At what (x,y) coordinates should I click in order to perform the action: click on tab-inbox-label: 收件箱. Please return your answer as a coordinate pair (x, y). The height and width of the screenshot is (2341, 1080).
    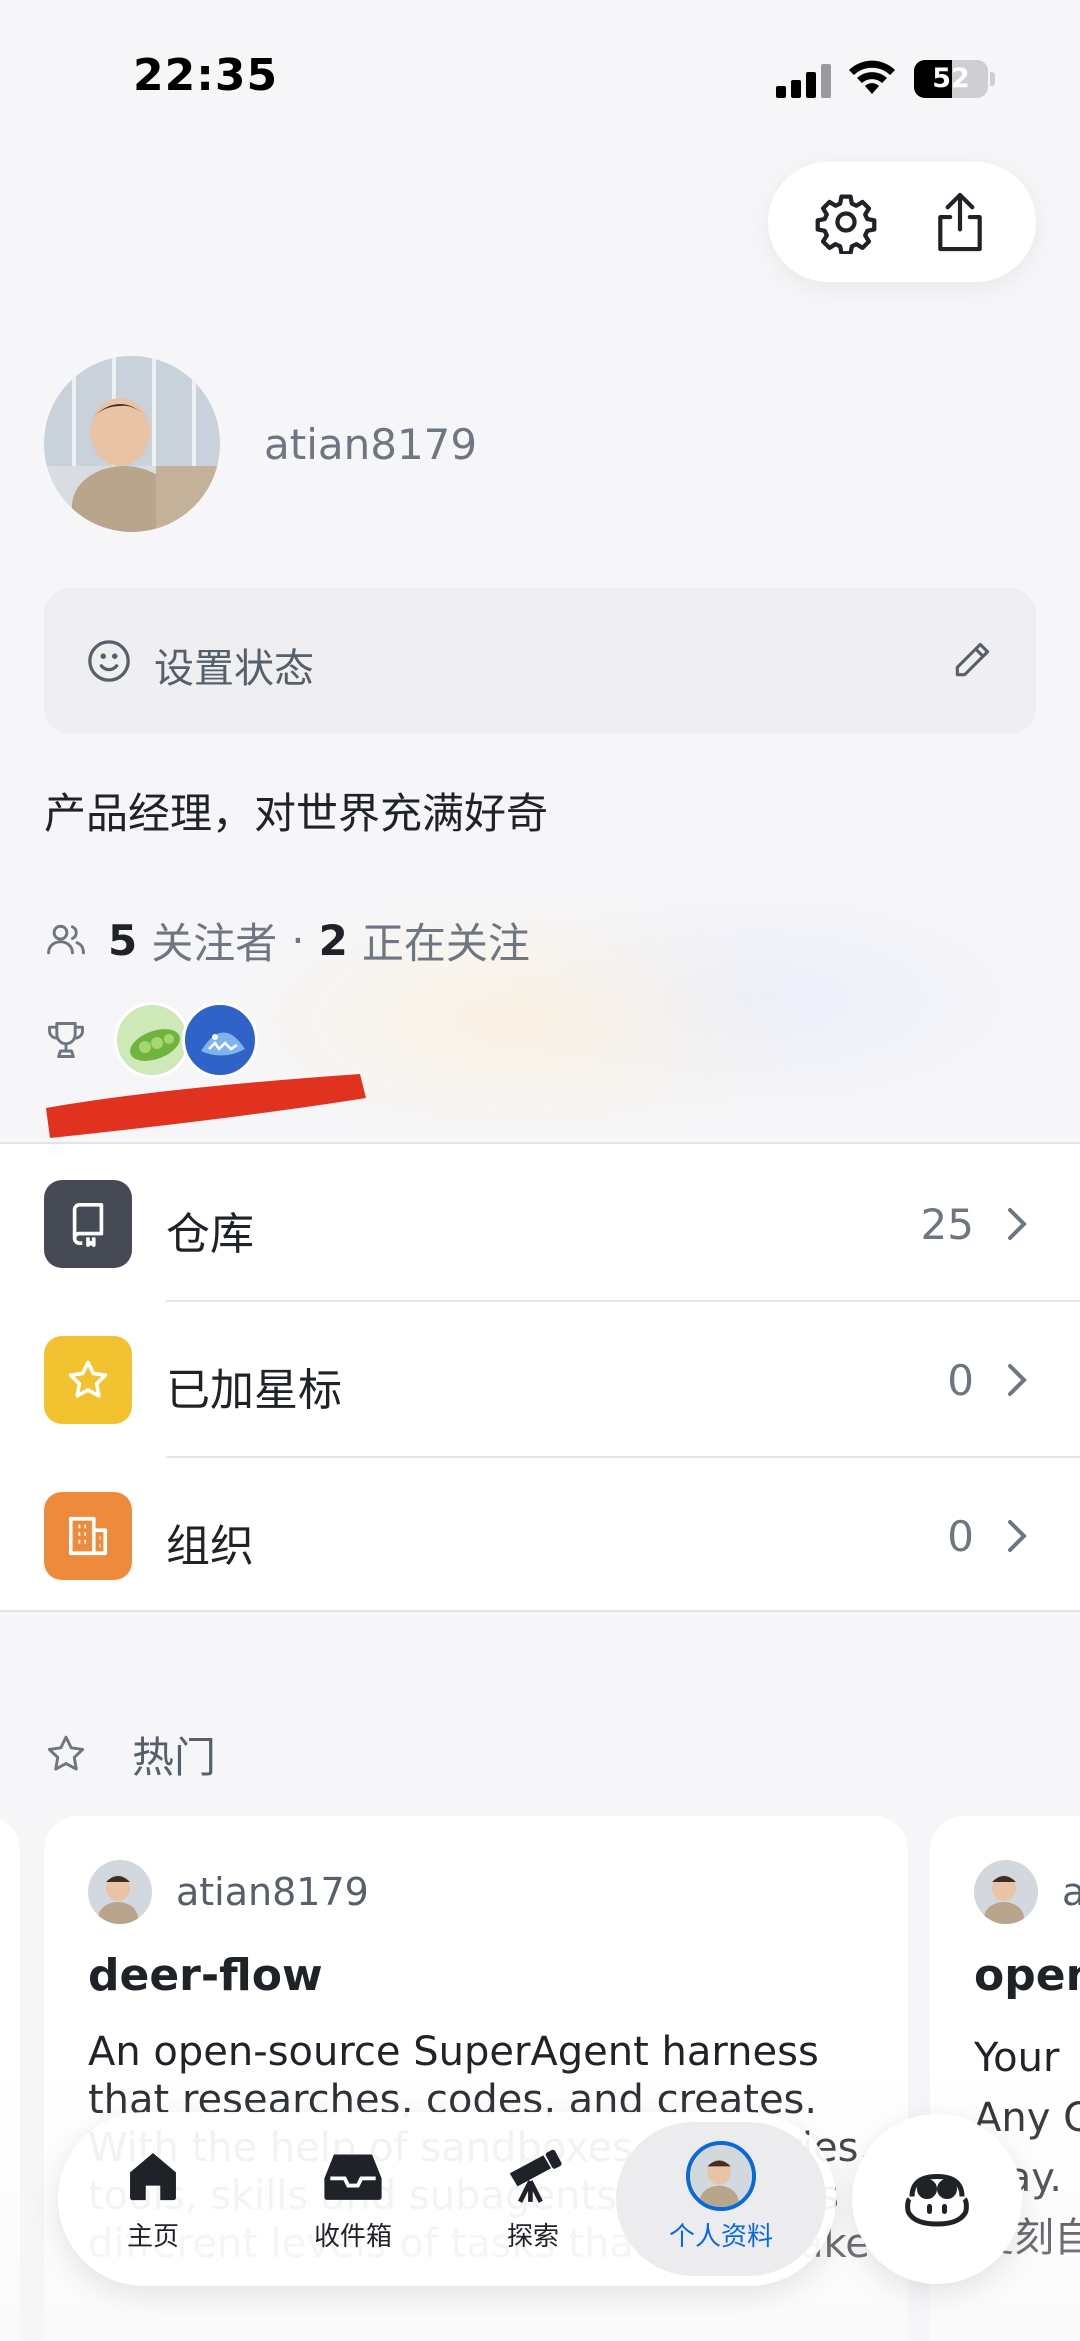
    Looking at the image, I should click on (352, 2237).